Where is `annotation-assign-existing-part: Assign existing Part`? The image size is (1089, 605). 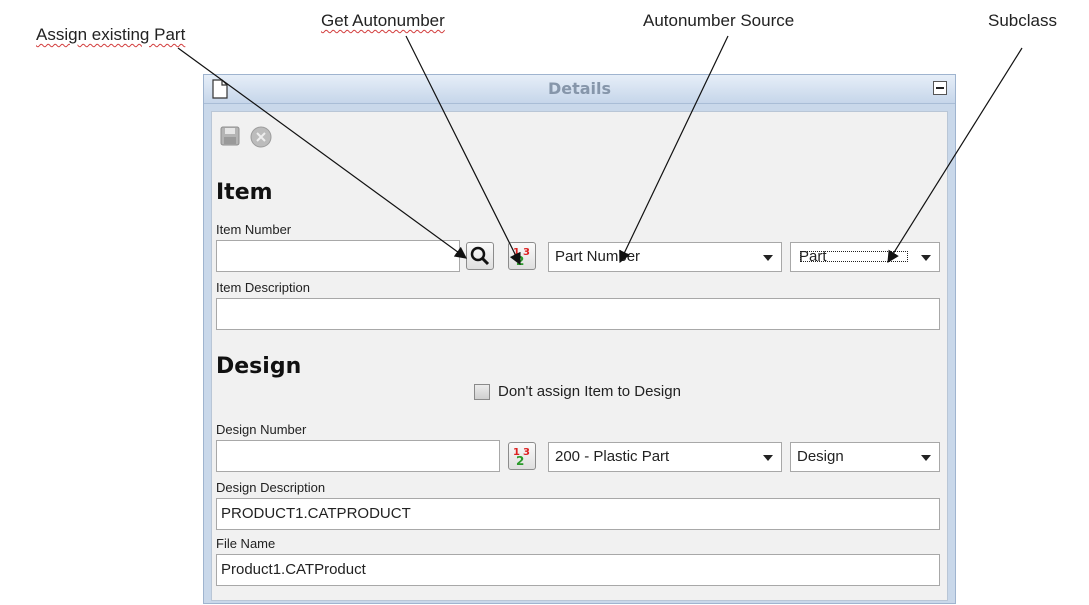 annotation-assign-existing-part: Assign existing Part is located at coordinates (110, 35).